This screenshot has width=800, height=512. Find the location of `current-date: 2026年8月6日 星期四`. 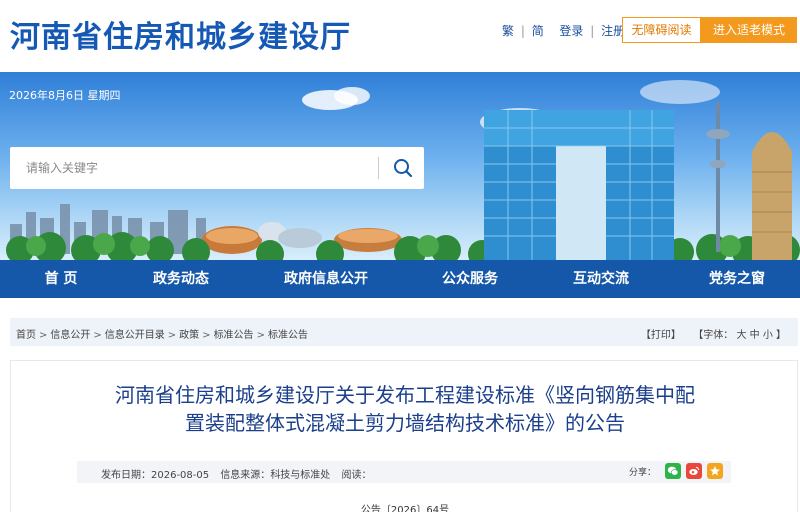

current-date: 2026年8月6日 星期四 is located at coordinates (65, 95).